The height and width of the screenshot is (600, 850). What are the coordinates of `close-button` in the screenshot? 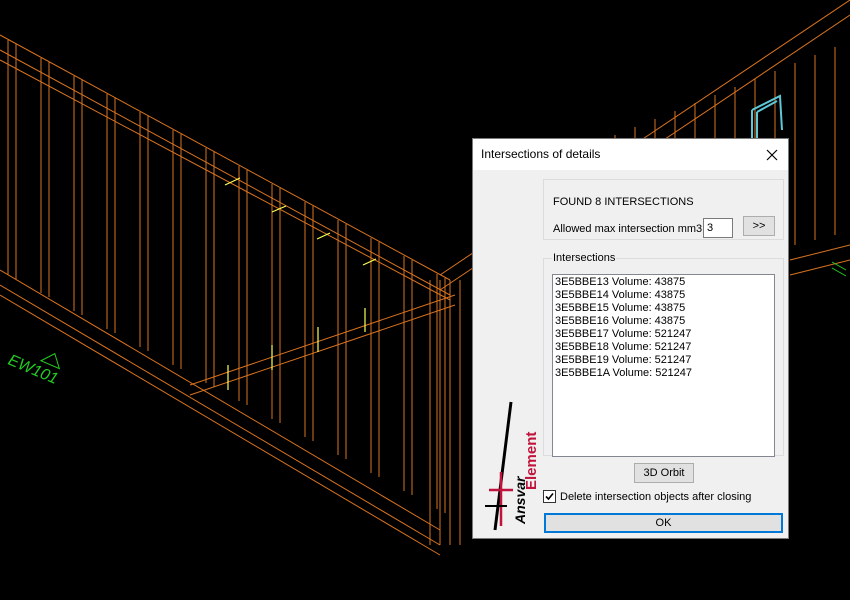 It's located at (772, 154).